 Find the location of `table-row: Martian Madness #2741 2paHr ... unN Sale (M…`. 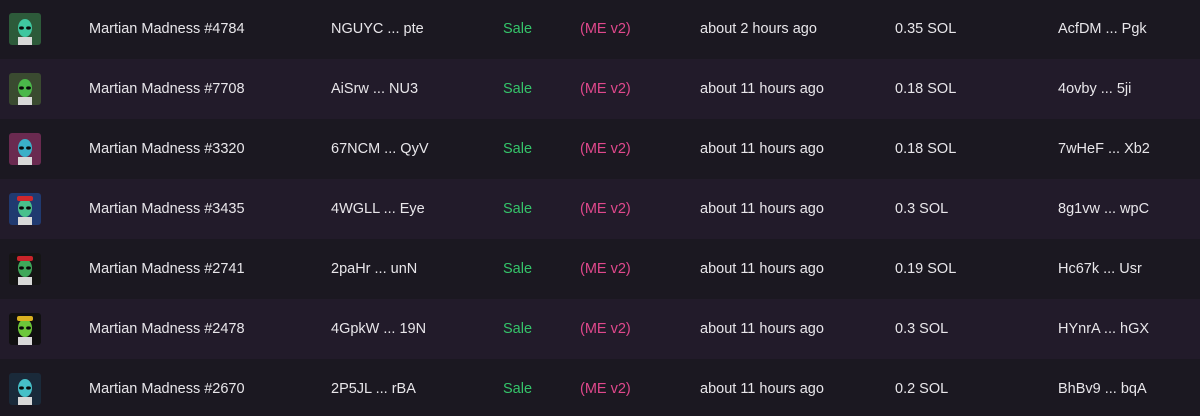

table-row: Martian Madness #2741 2paHr ... unN Sale (M… is located at coordinates (600, 269).